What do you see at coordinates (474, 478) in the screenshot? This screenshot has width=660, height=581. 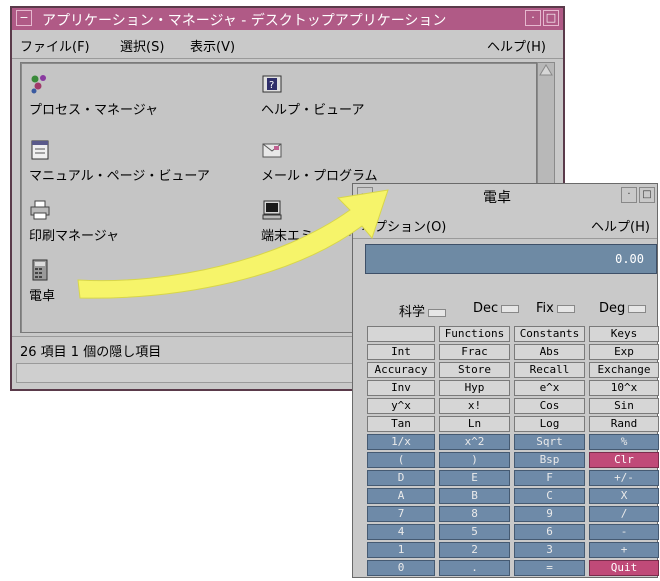 I see `calc-key: E` at bounding box center [474, 478].